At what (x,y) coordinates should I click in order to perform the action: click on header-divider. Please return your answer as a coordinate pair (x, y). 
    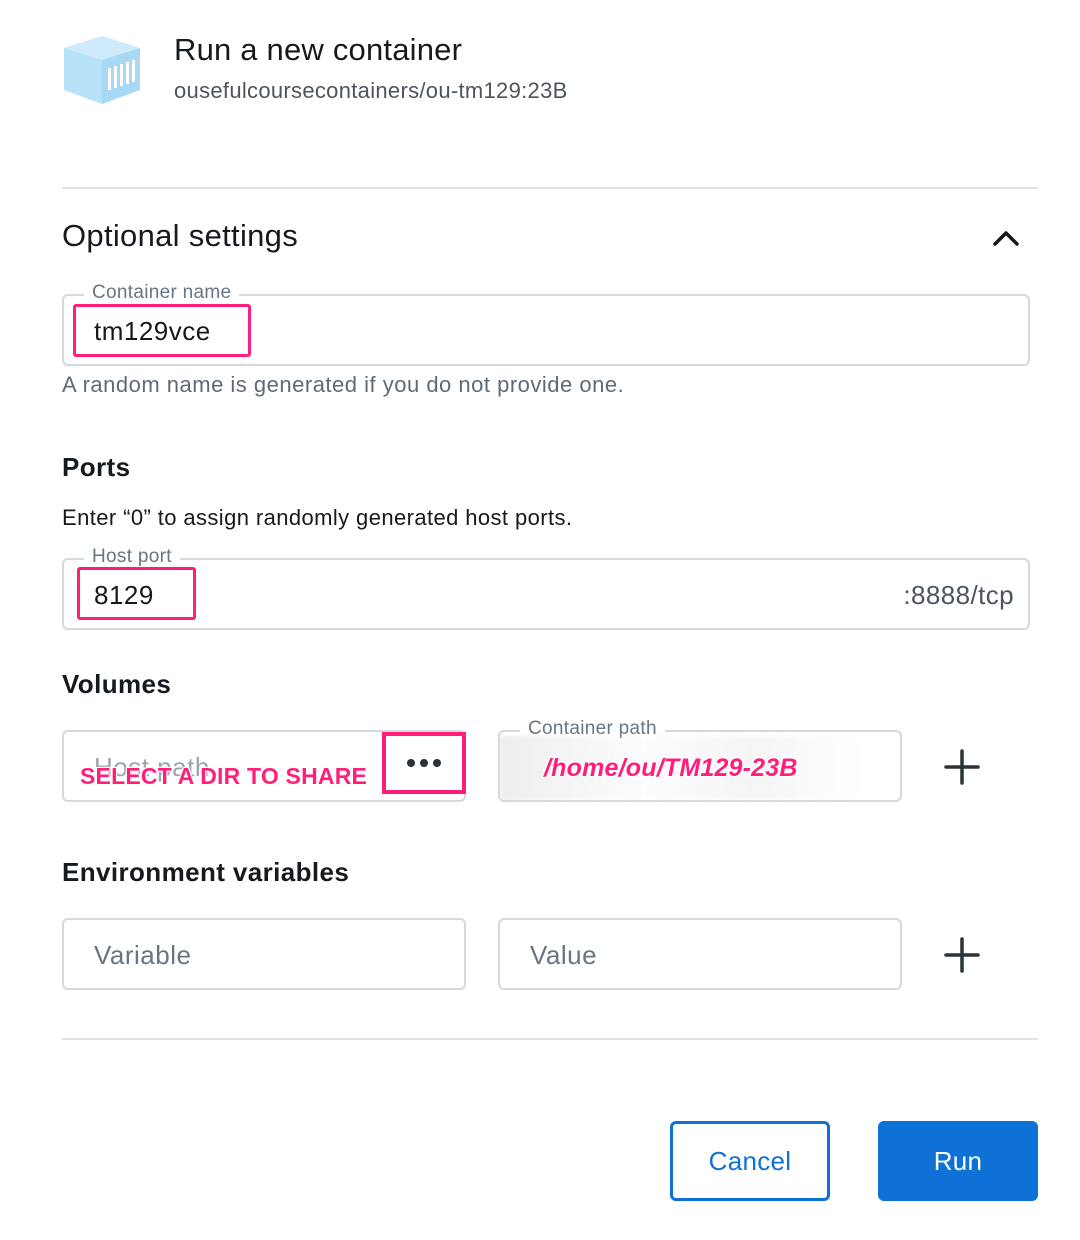
    Looking at the image, I should click on (550, 188).